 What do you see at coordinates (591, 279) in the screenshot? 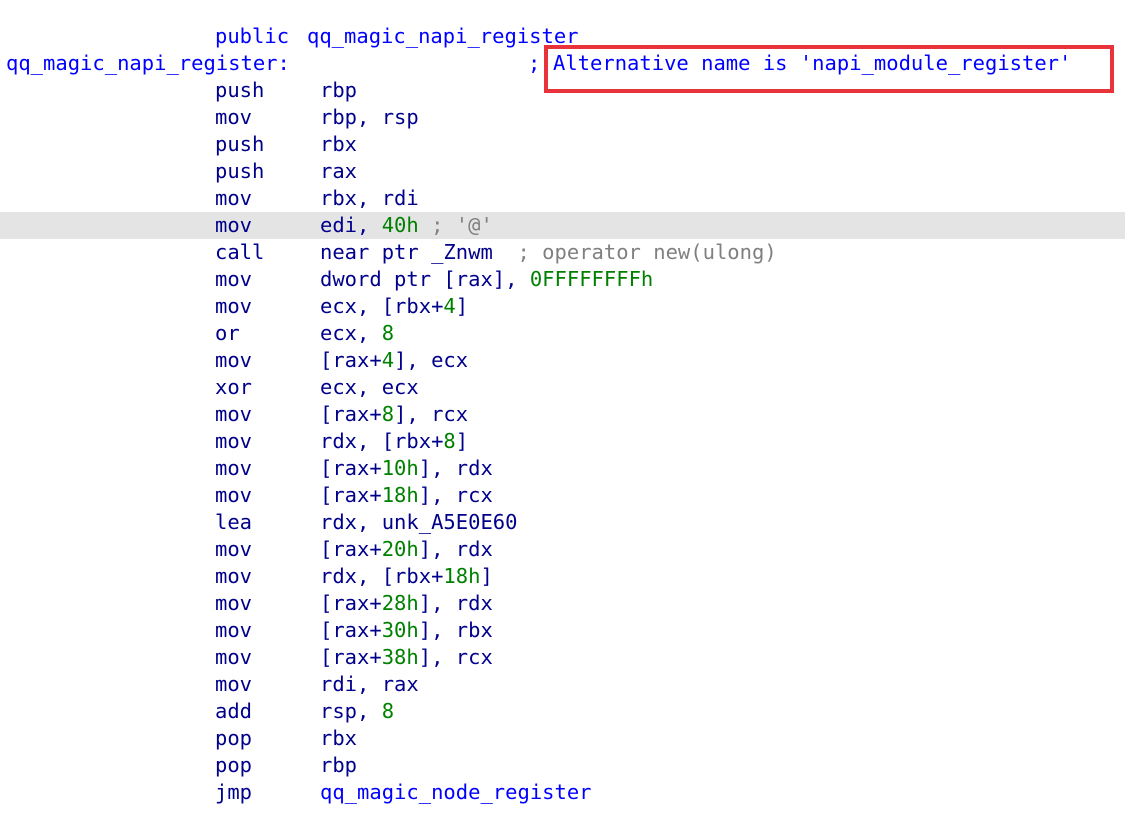
I see `numeric-literal: 0FFFFFFFFh` at bounding box center [591, 279].